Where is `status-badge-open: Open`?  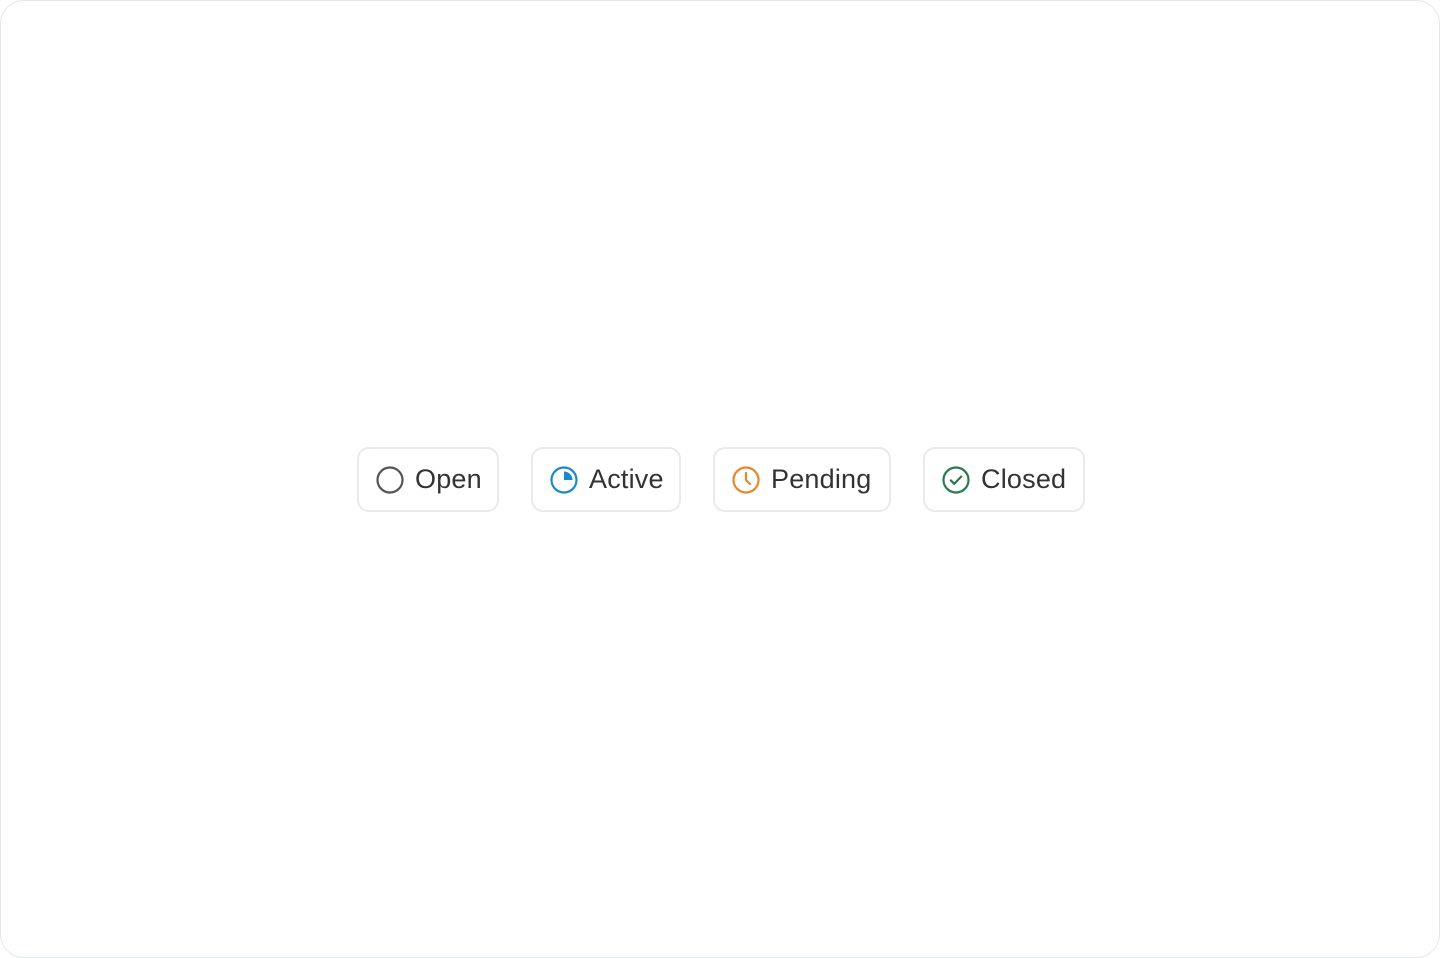
status-badge-open: Open is located at coordinates (428, 479).